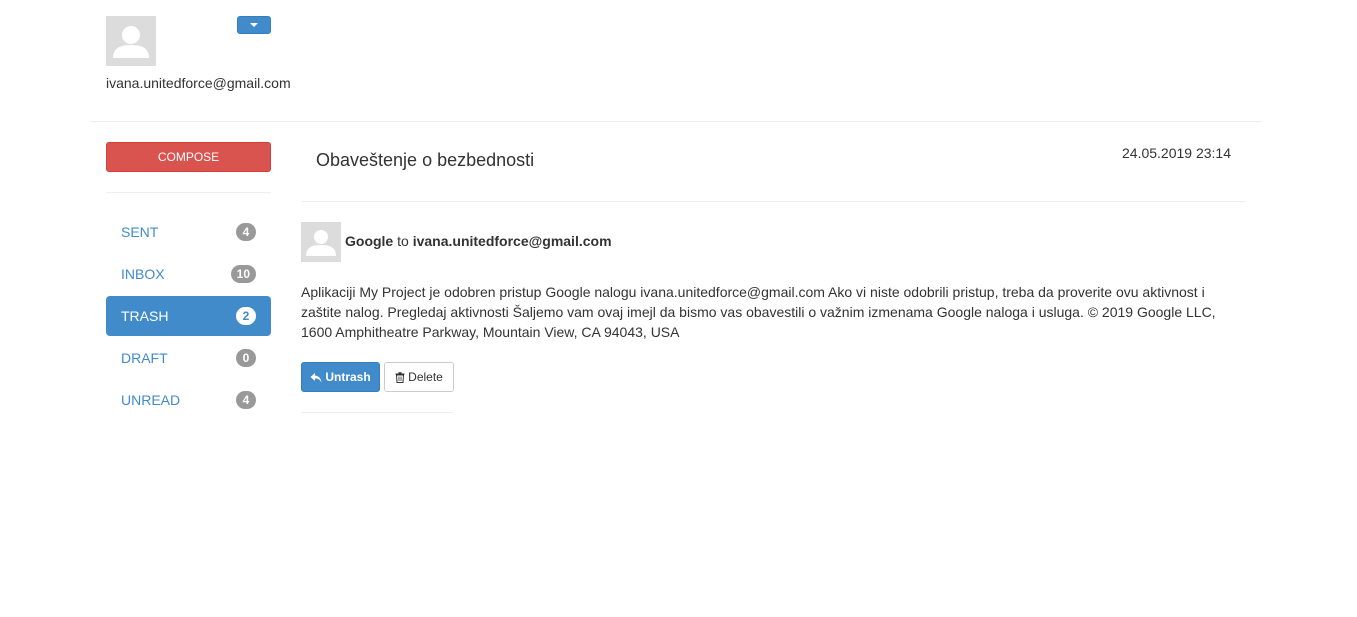 Image resolution: width=1357 pixels, height=617 pixels. Describe the element at coordinates (377, 412) in the screenshot. I see `actions-divider` at that location.